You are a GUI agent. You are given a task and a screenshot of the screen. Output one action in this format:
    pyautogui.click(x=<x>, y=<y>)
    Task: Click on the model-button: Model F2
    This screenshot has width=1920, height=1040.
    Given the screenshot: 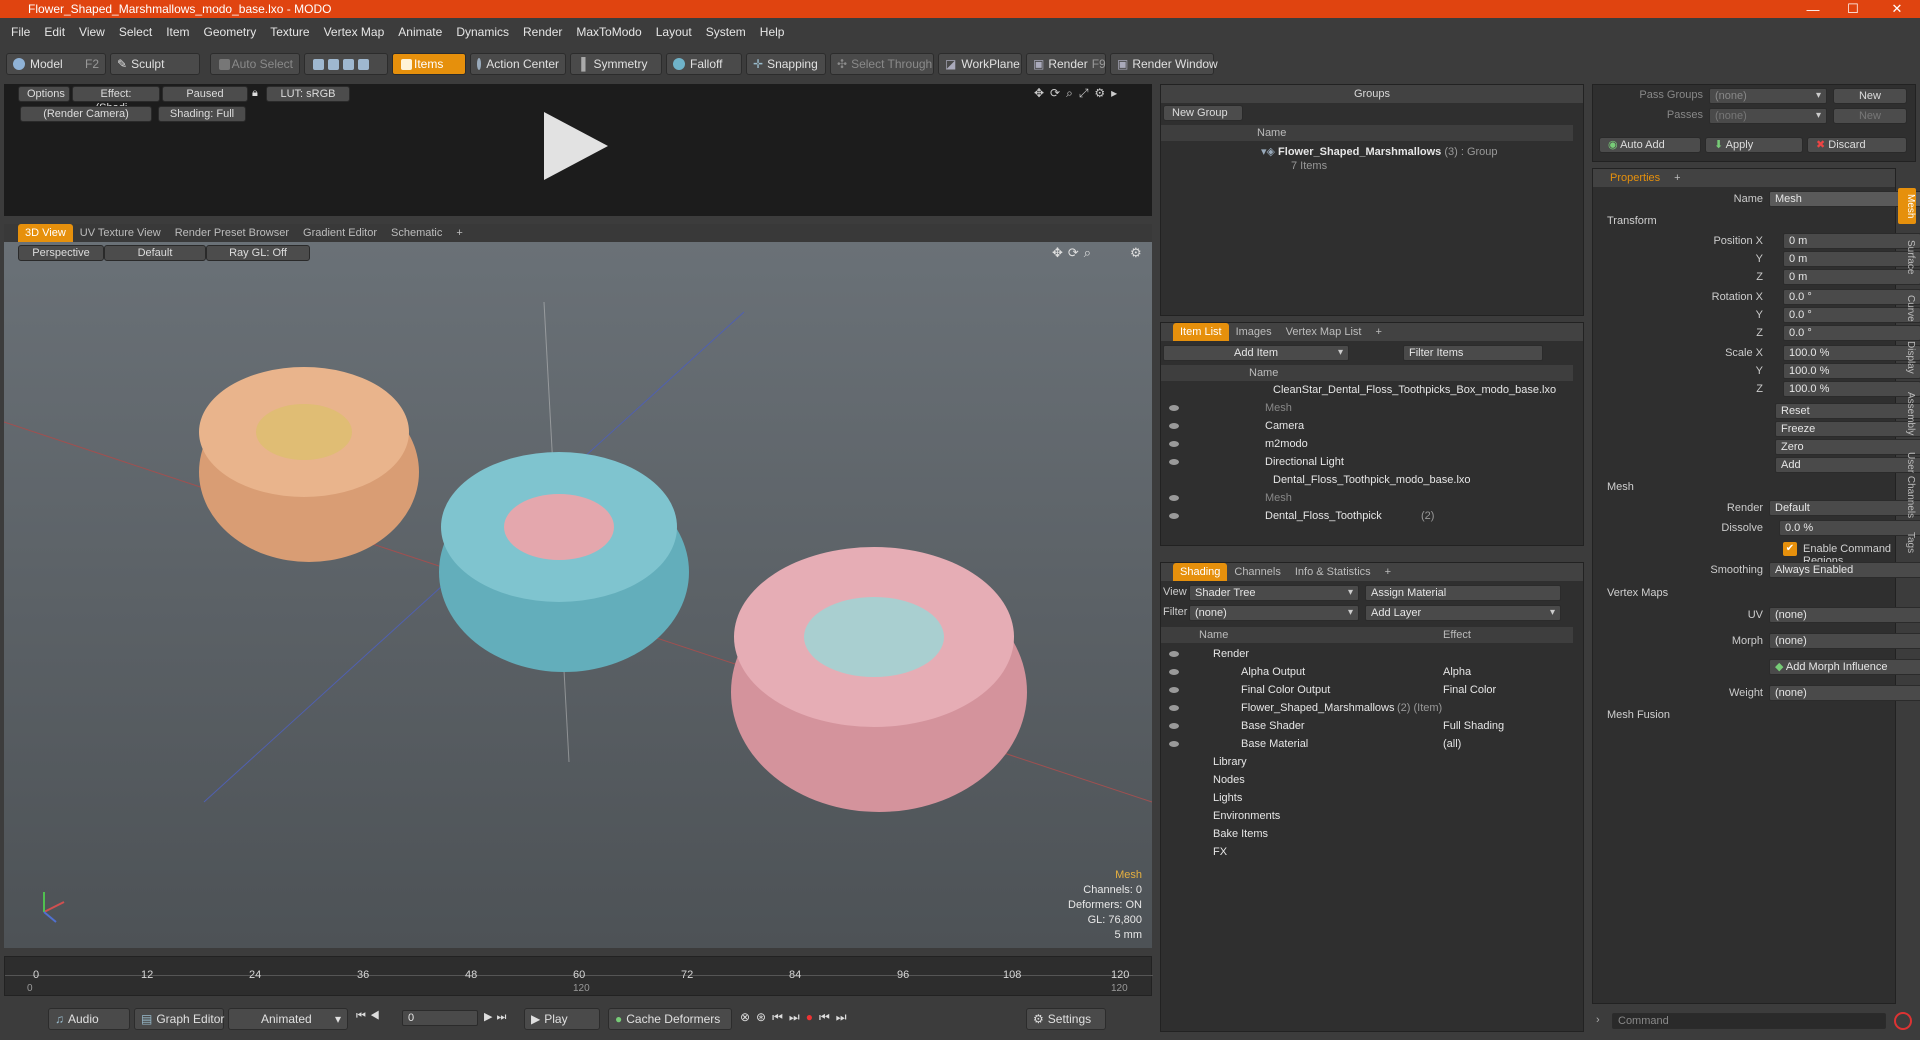 What is the action you would take?
    pyautogui.click(x=56, y=64)
    